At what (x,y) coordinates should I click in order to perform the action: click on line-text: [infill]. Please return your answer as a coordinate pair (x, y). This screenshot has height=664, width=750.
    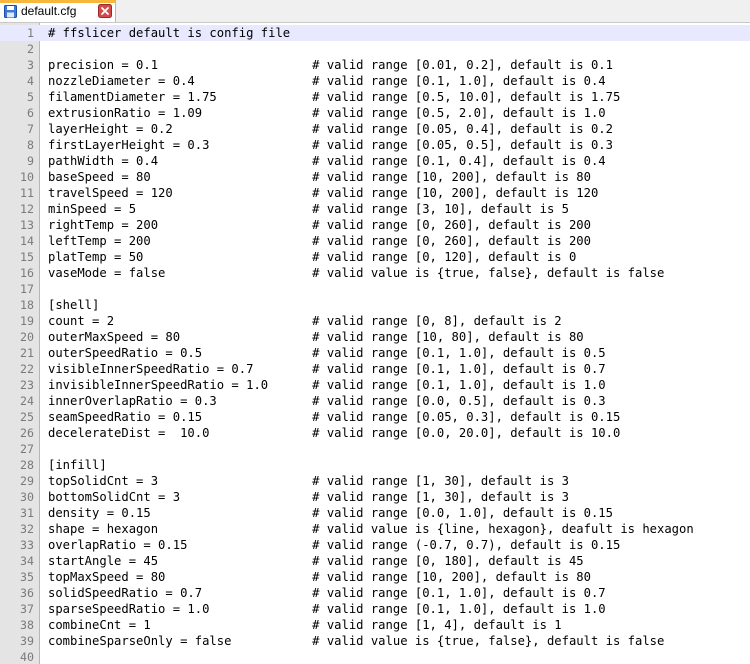
    Looking at the image, I should click on (77, 465).